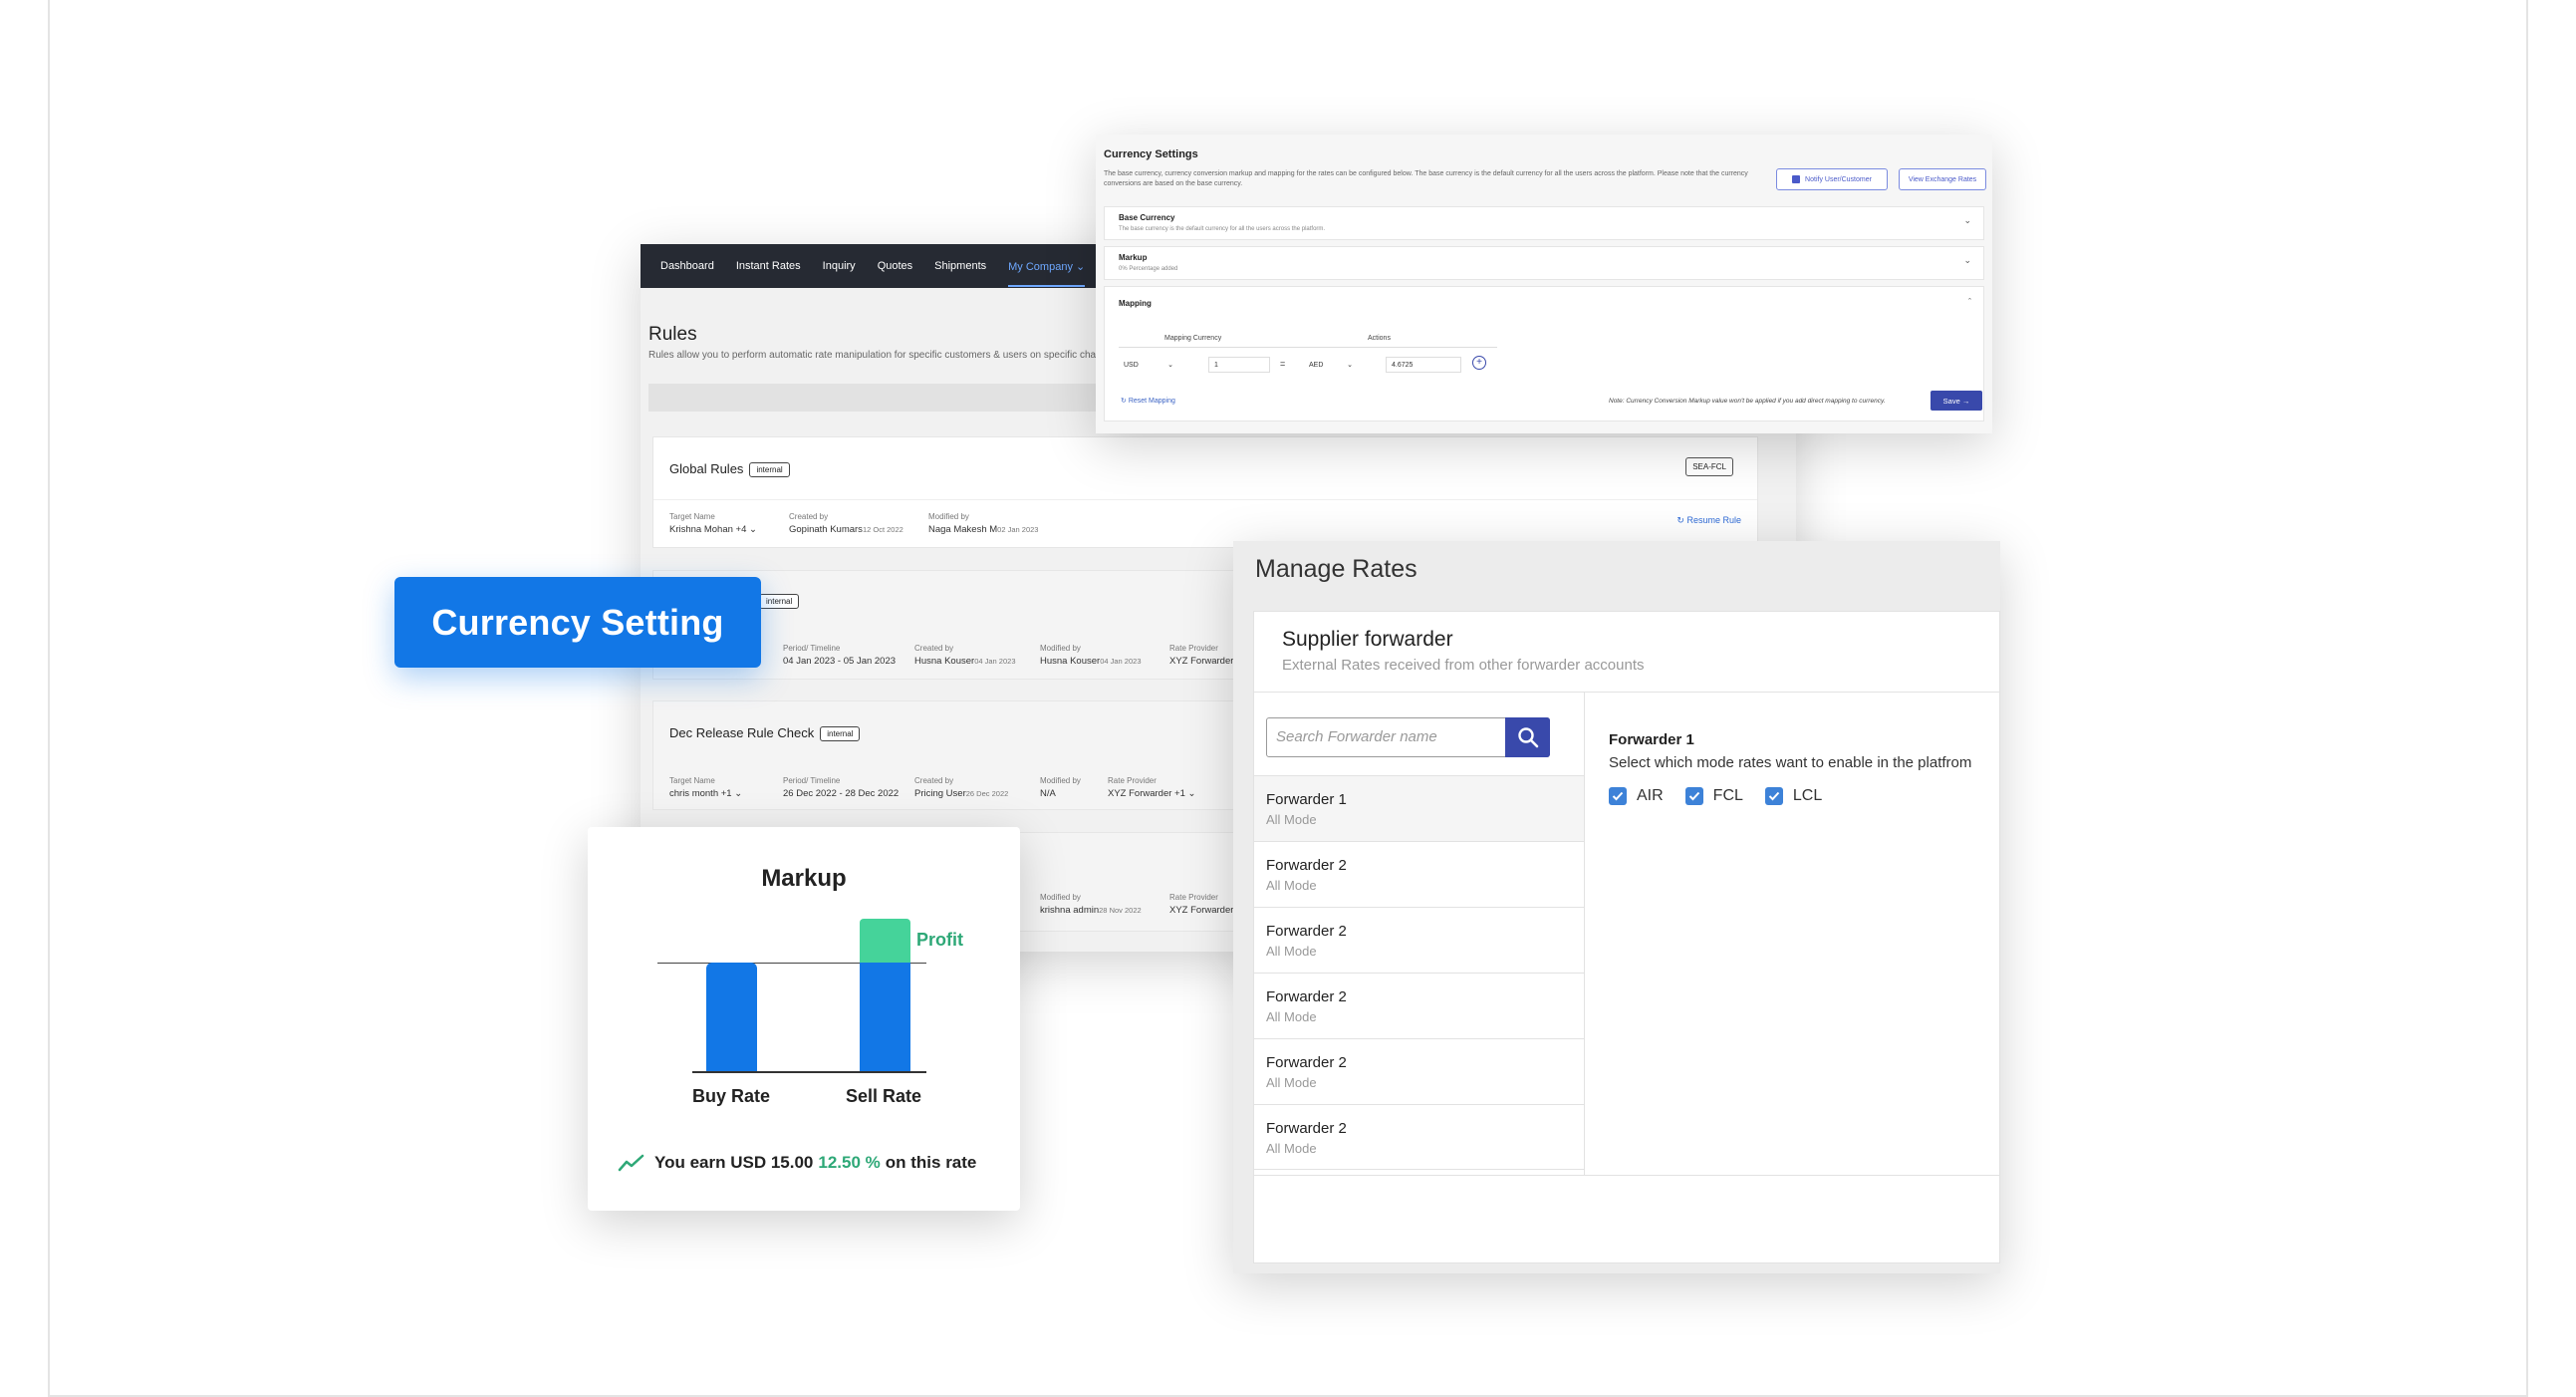 The height and width of the screenshot is (1397, 2576). I want to click on from-amount-input: 1, so click(1239, 365).